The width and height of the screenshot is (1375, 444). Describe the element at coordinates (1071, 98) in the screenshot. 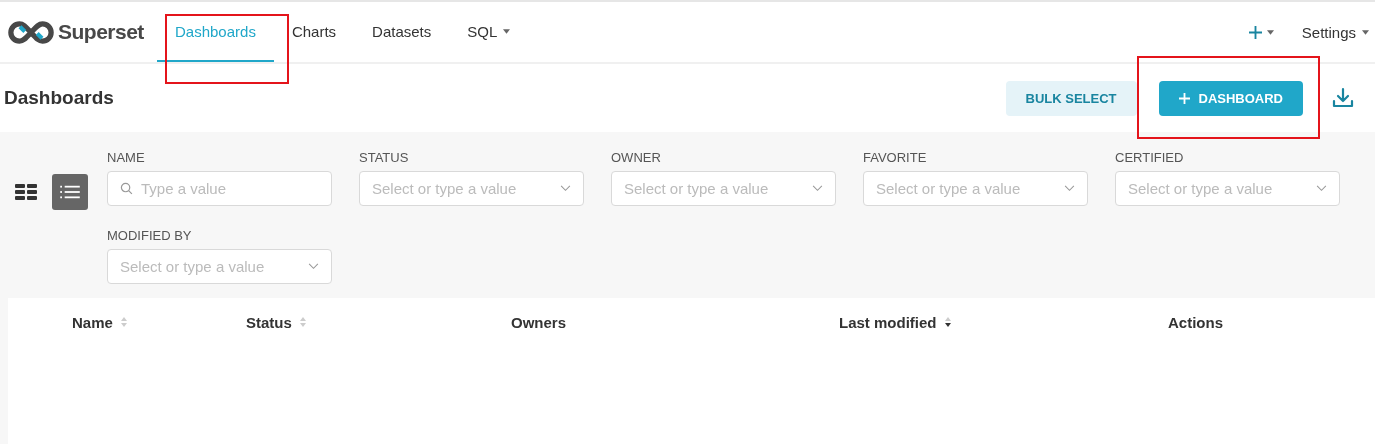

I see `bulk-select-button: BULK SELECT` at that location.